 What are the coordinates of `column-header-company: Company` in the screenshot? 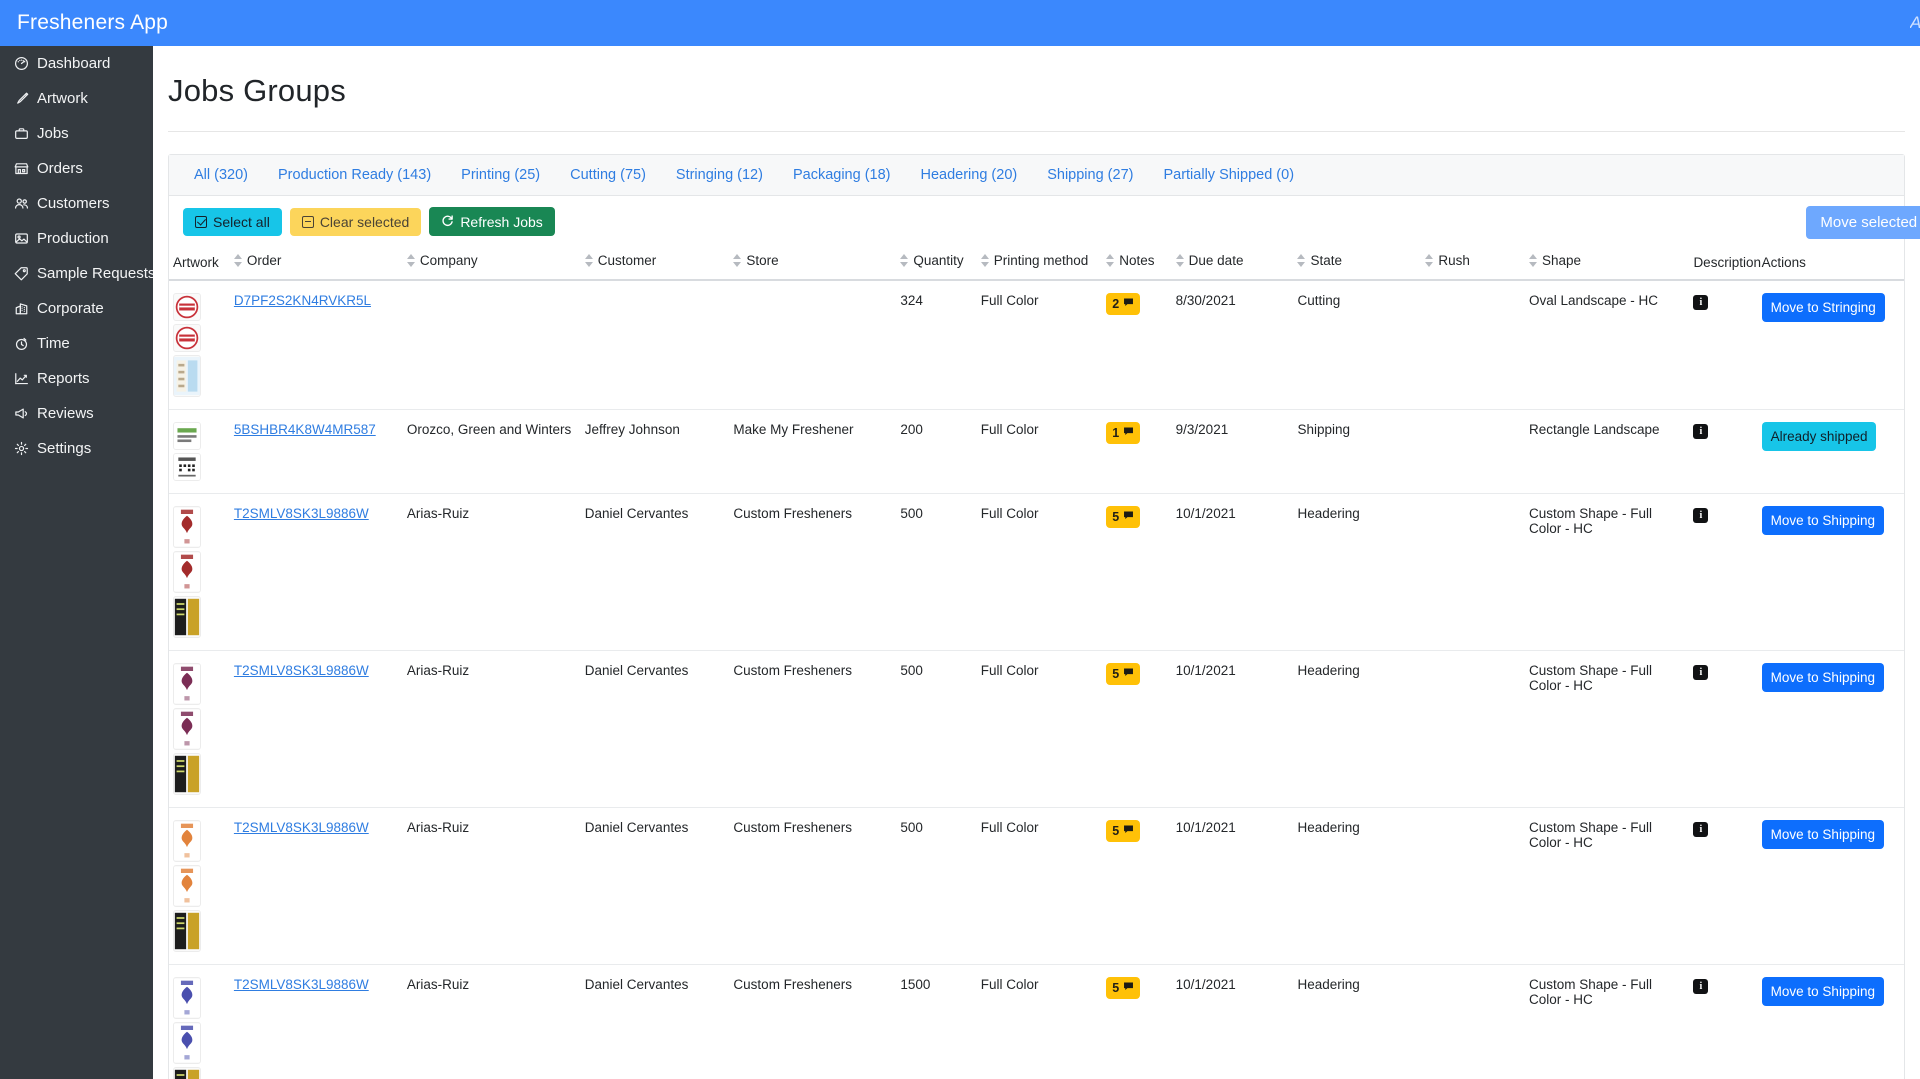 It's located at (491, 264).